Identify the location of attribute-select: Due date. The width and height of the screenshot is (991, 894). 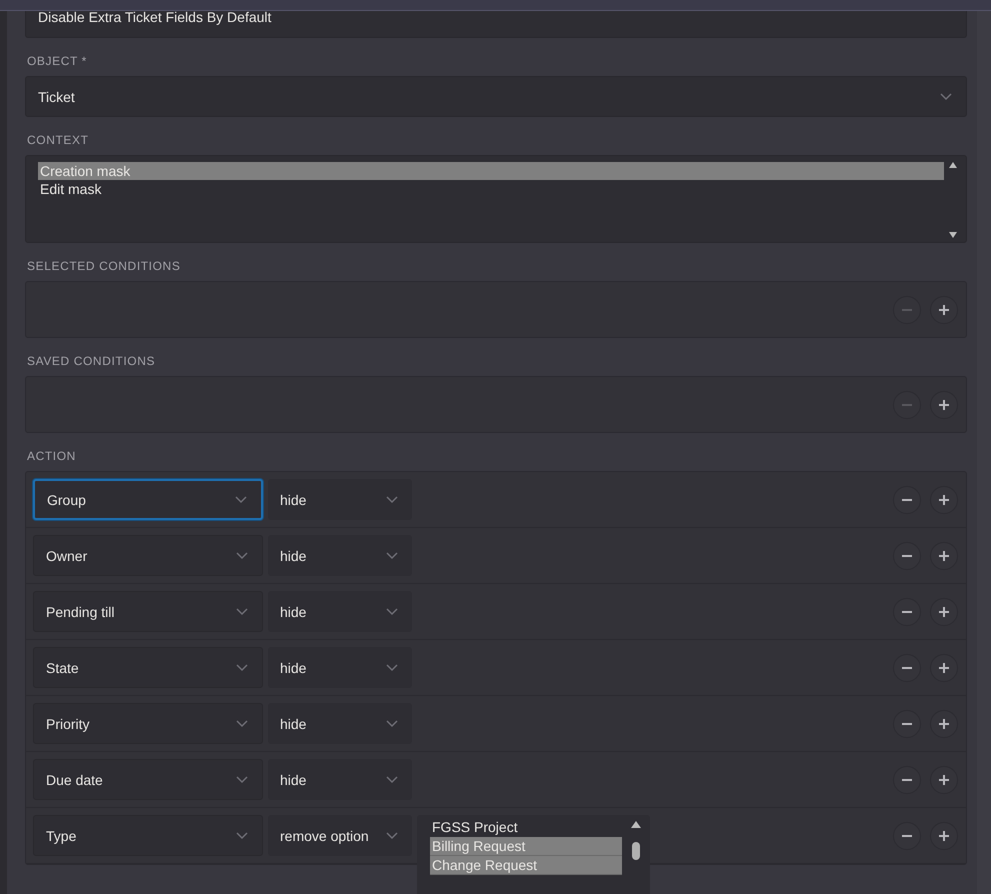
(148, 779).